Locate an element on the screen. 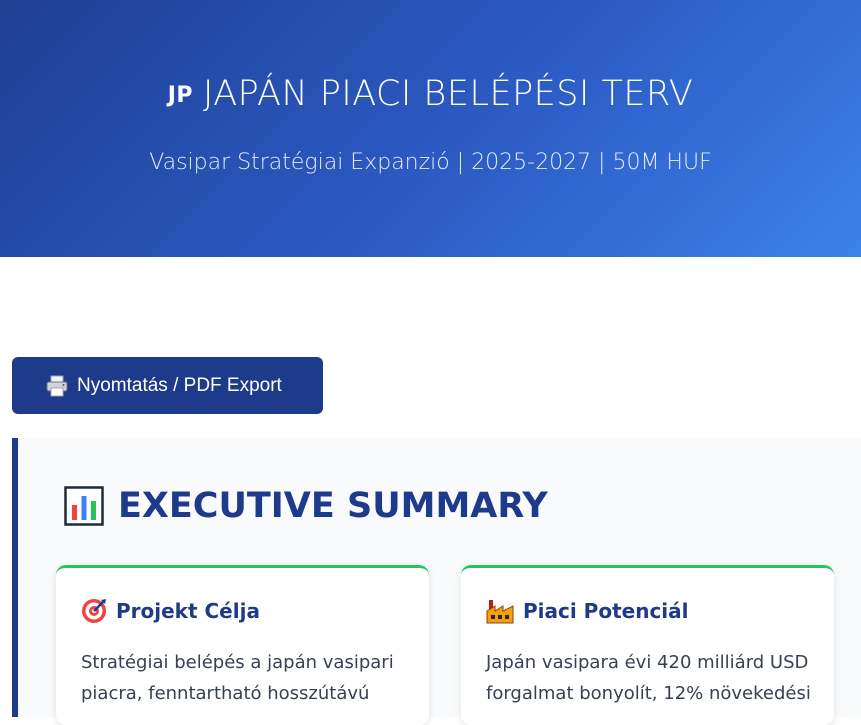 The height and width of the screenshot is (725, 861). card-title: Piaci Potenciál is located at coordinates (587, 611).